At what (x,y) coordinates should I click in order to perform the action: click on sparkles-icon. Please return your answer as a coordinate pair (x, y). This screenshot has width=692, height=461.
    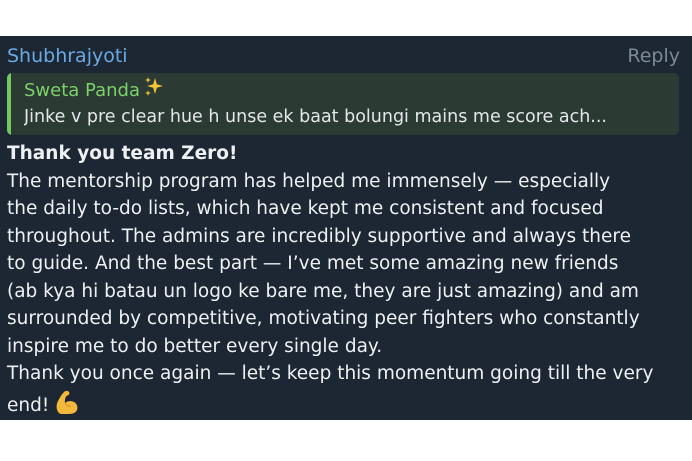
    Looking at the image, I should click on (154, 91).